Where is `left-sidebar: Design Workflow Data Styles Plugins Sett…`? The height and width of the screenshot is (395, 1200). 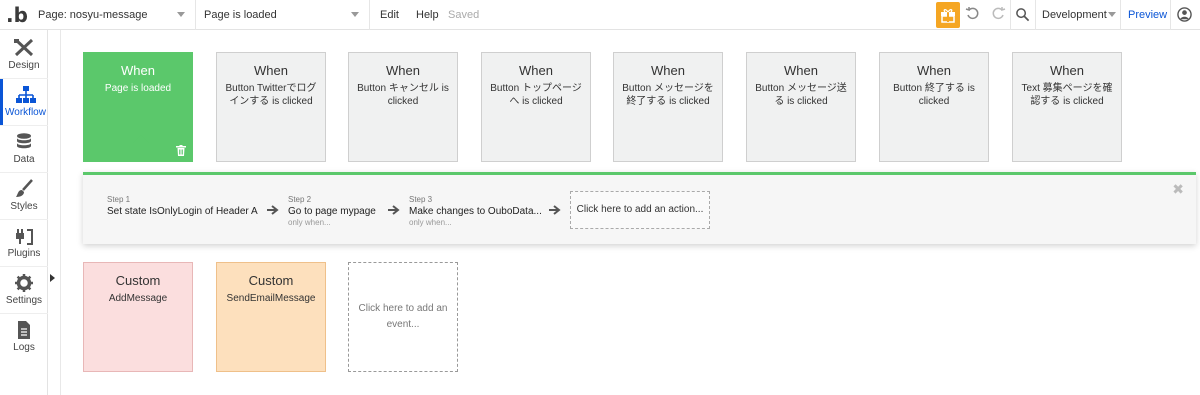 left-sidebar: Design Workflow Data Styles Plugins Sett… is located at coordinates (24, 212).